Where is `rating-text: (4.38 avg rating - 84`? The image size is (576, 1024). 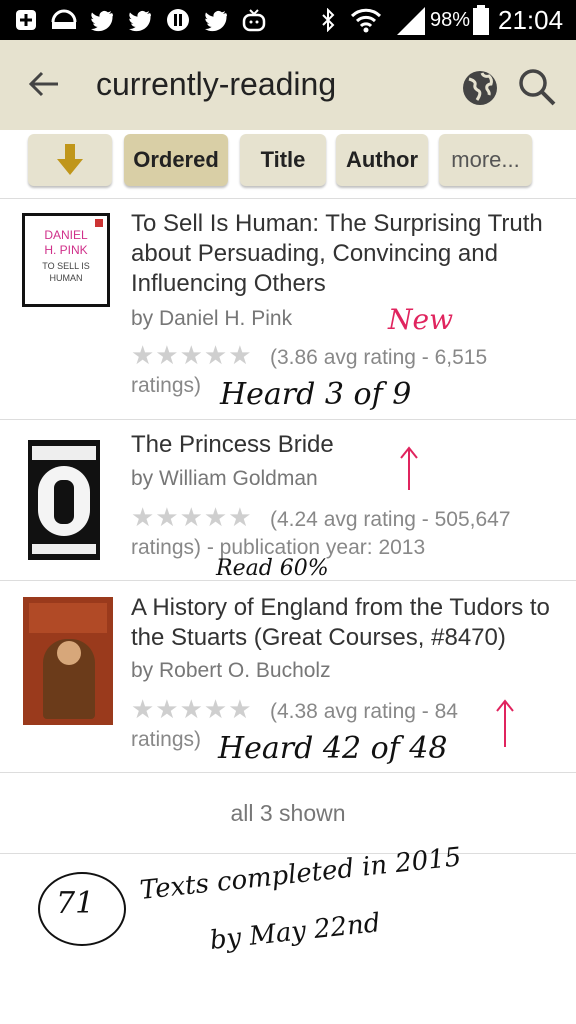
rating-text: (4.38 avg rating - 84 is located at coordinates (364, 711).